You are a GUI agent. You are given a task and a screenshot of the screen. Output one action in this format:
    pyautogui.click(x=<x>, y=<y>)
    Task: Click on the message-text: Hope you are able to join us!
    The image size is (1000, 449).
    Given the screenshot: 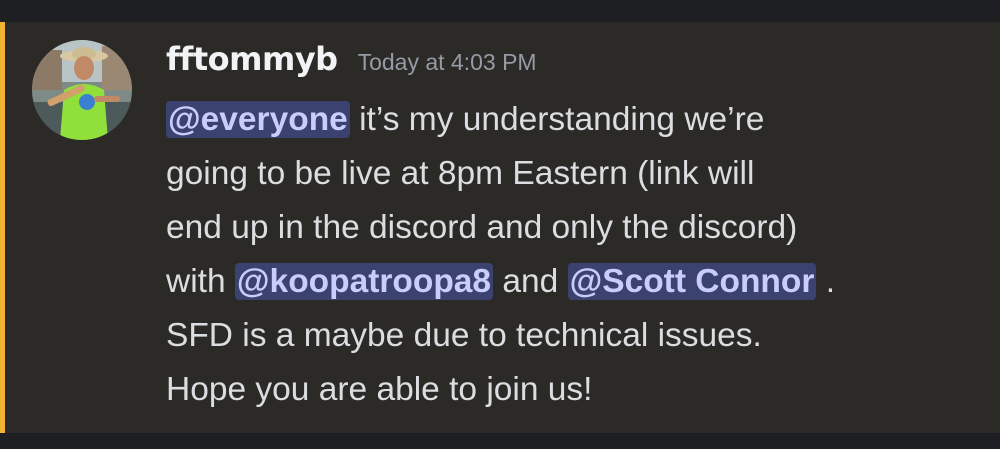 What is the action you would take?
    pyautogui.click(x=379, y=389)
    